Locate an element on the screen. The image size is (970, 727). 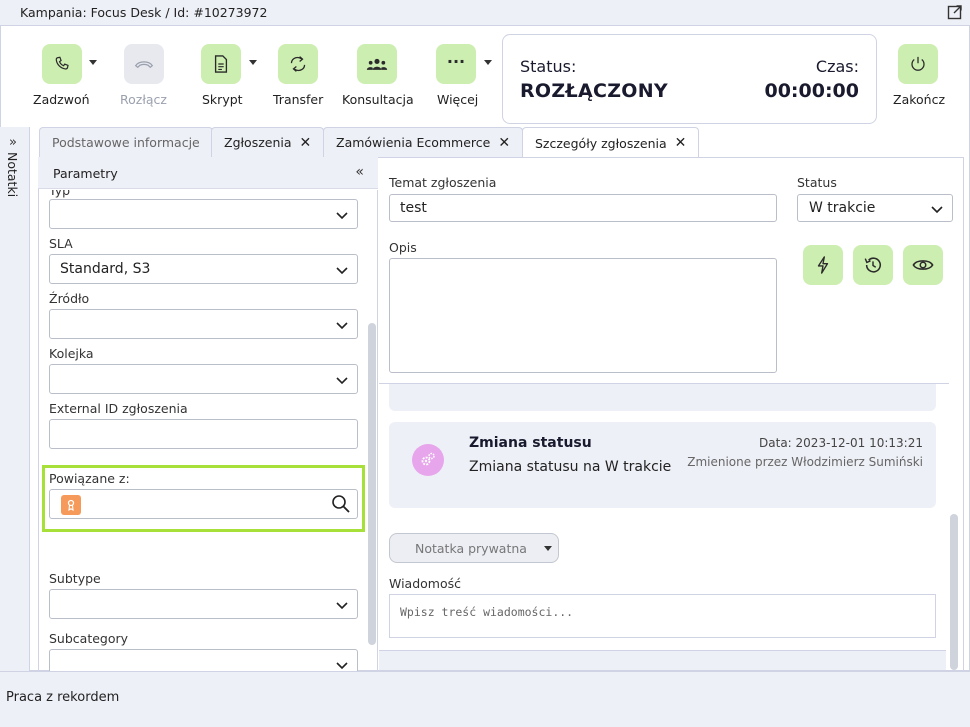
linked-record-input is located at coordinates (203, 504).